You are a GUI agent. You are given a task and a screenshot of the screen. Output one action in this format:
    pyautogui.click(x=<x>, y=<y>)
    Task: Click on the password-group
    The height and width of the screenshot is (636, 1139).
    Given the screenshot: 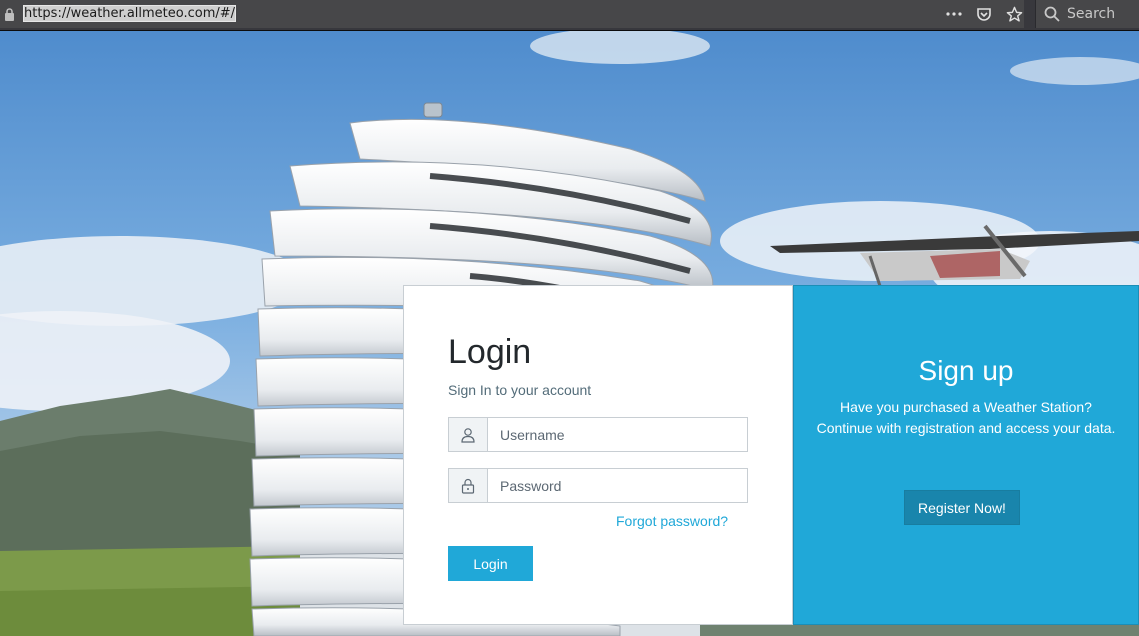 What is the action you would take?
    pyautogui.click(x=598, y=485)
    